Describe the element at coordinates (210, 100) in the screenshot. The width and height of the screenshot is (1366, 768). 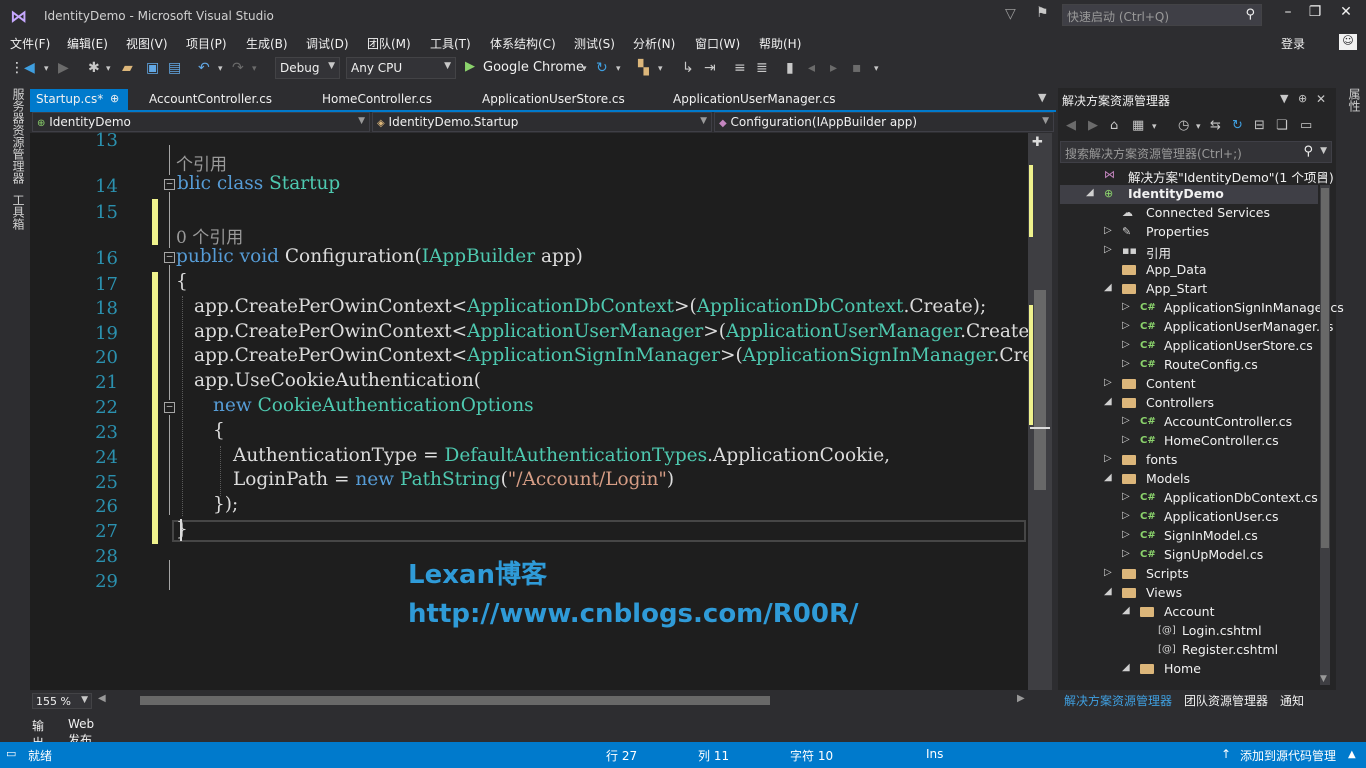
I see `tab-account-controller: AccountController.cs` at that location.